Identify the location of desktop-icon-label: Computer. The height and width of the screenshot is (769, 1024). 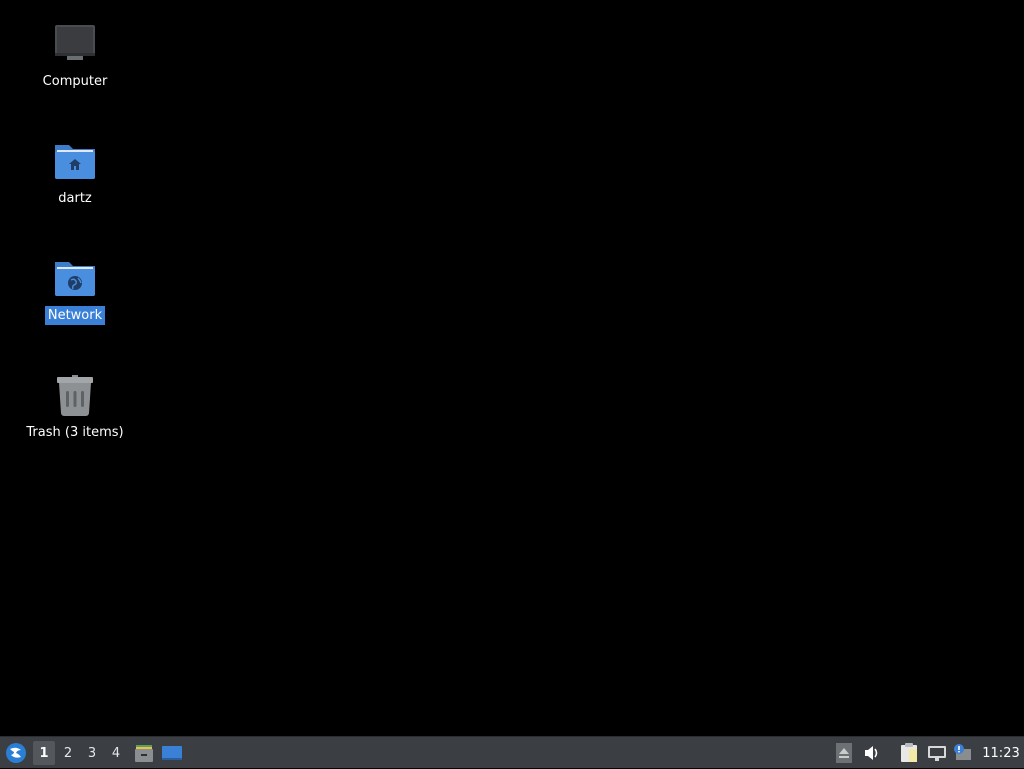
(75, 81).